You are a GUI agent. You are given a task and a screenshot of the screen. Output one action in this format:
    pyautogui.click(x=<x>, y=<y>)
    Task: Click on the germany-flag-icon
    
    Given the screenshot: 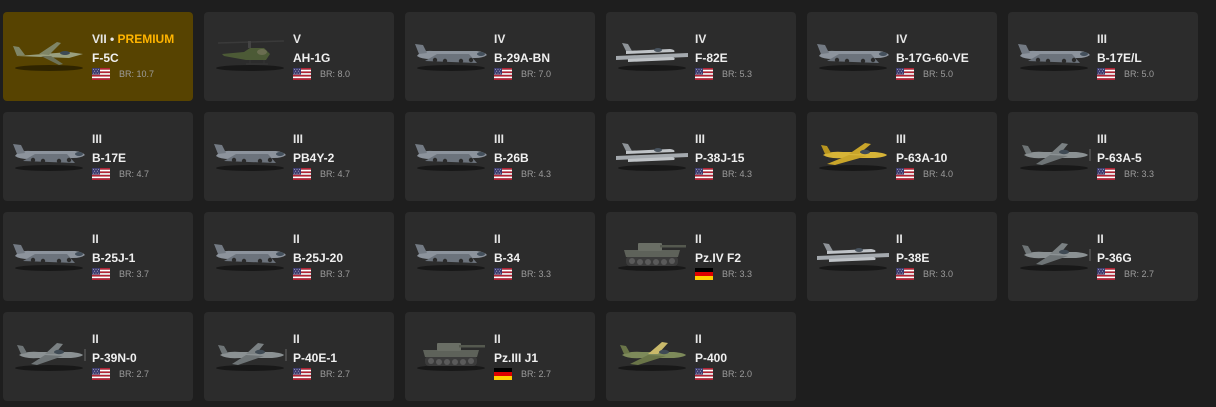 What is the action you would take?
    pyautogui.click(x=704, y=274)
    